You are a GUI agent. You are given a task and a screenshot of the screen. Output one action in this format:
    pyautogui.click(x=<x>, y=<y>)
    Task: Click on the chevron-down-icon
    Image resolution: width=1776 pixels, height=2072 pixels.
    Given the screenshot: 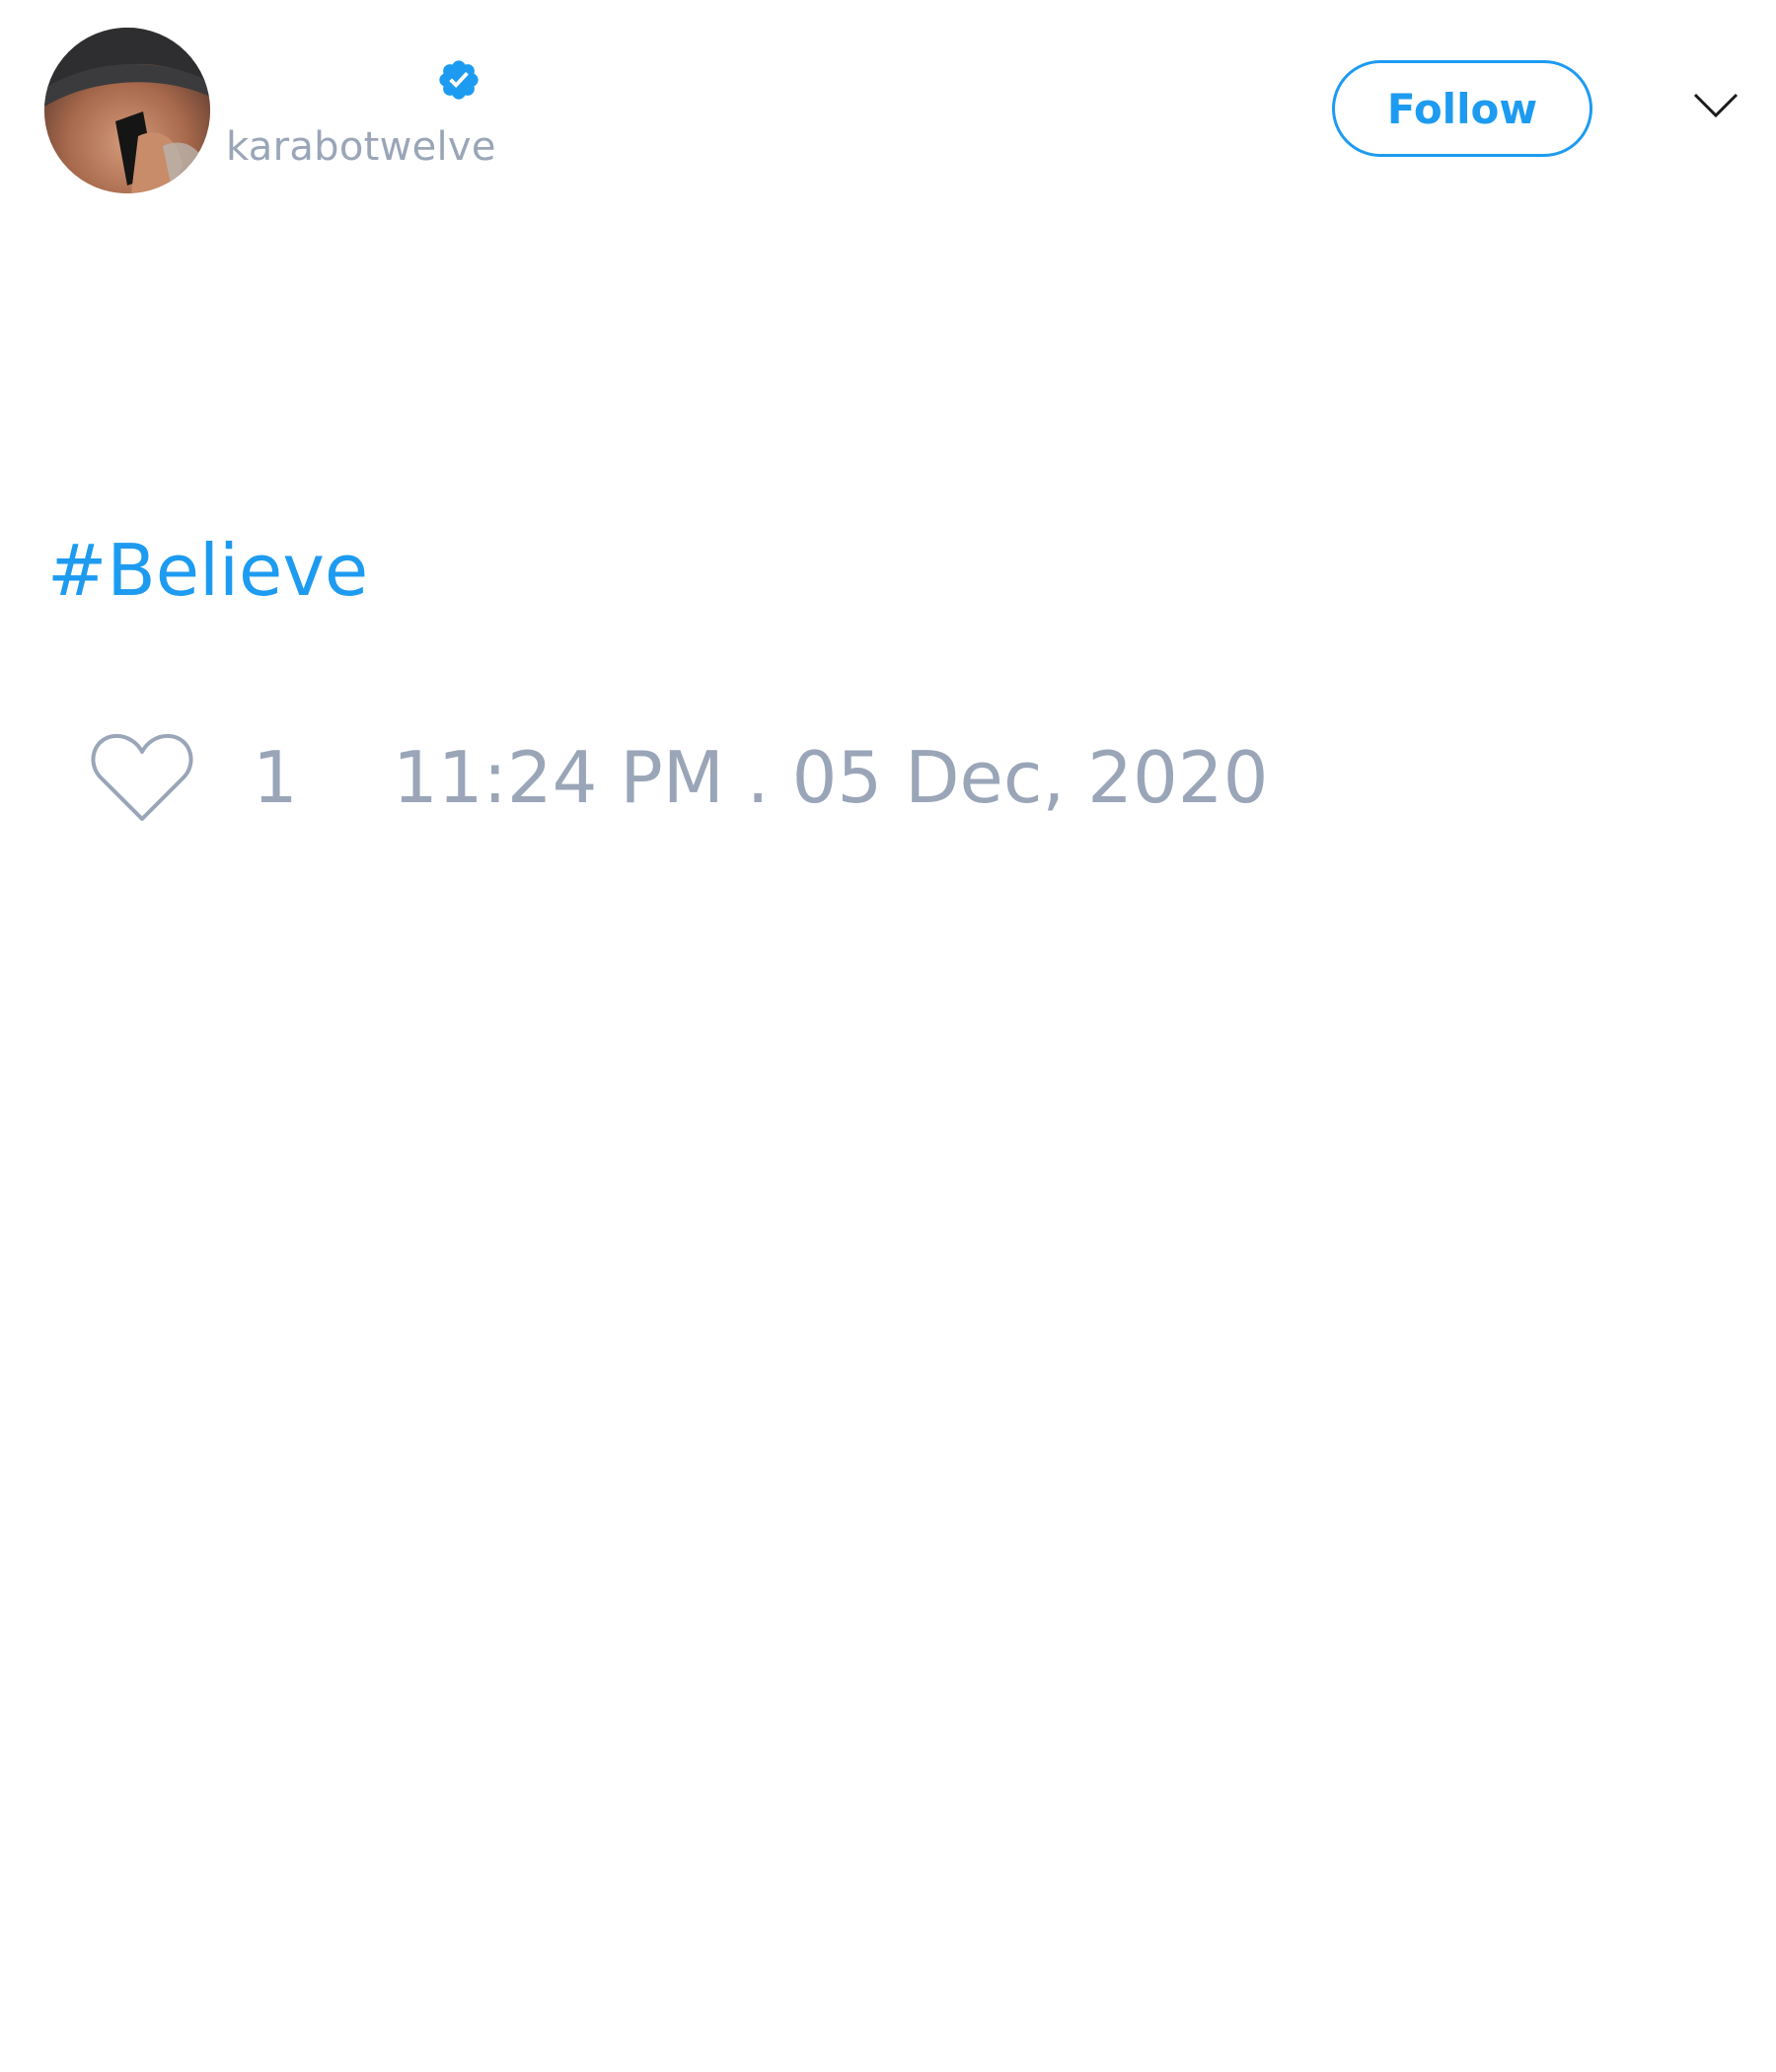 What is the action you would take?
    pyautogui.click(x=1716, y=106)
    